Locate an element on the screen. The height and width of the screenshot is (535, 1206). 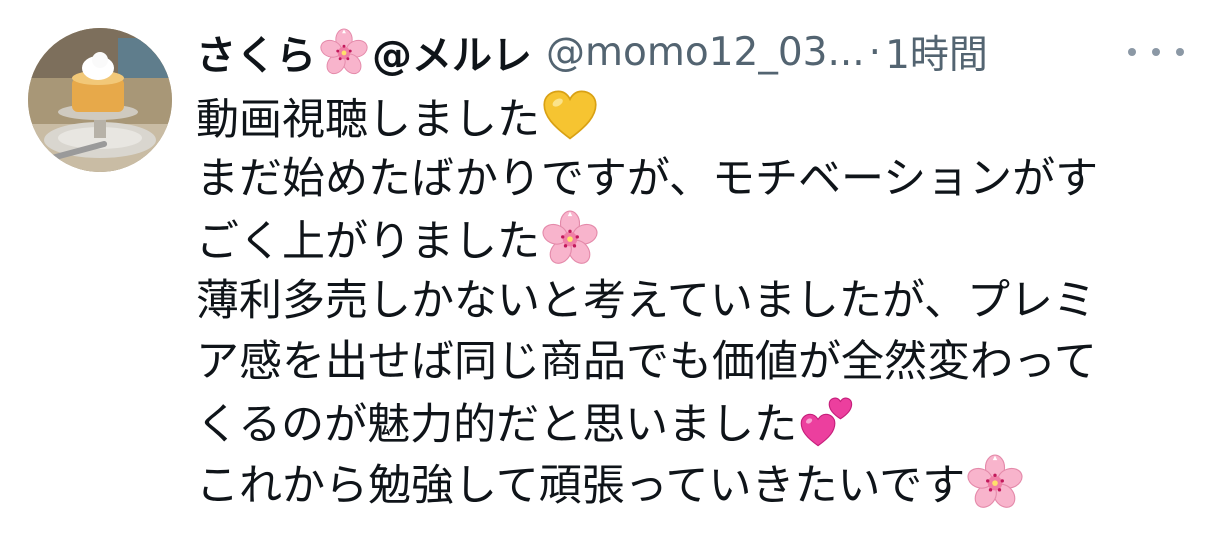
more-horizontal-icon is located at coordinates (1156, 52).